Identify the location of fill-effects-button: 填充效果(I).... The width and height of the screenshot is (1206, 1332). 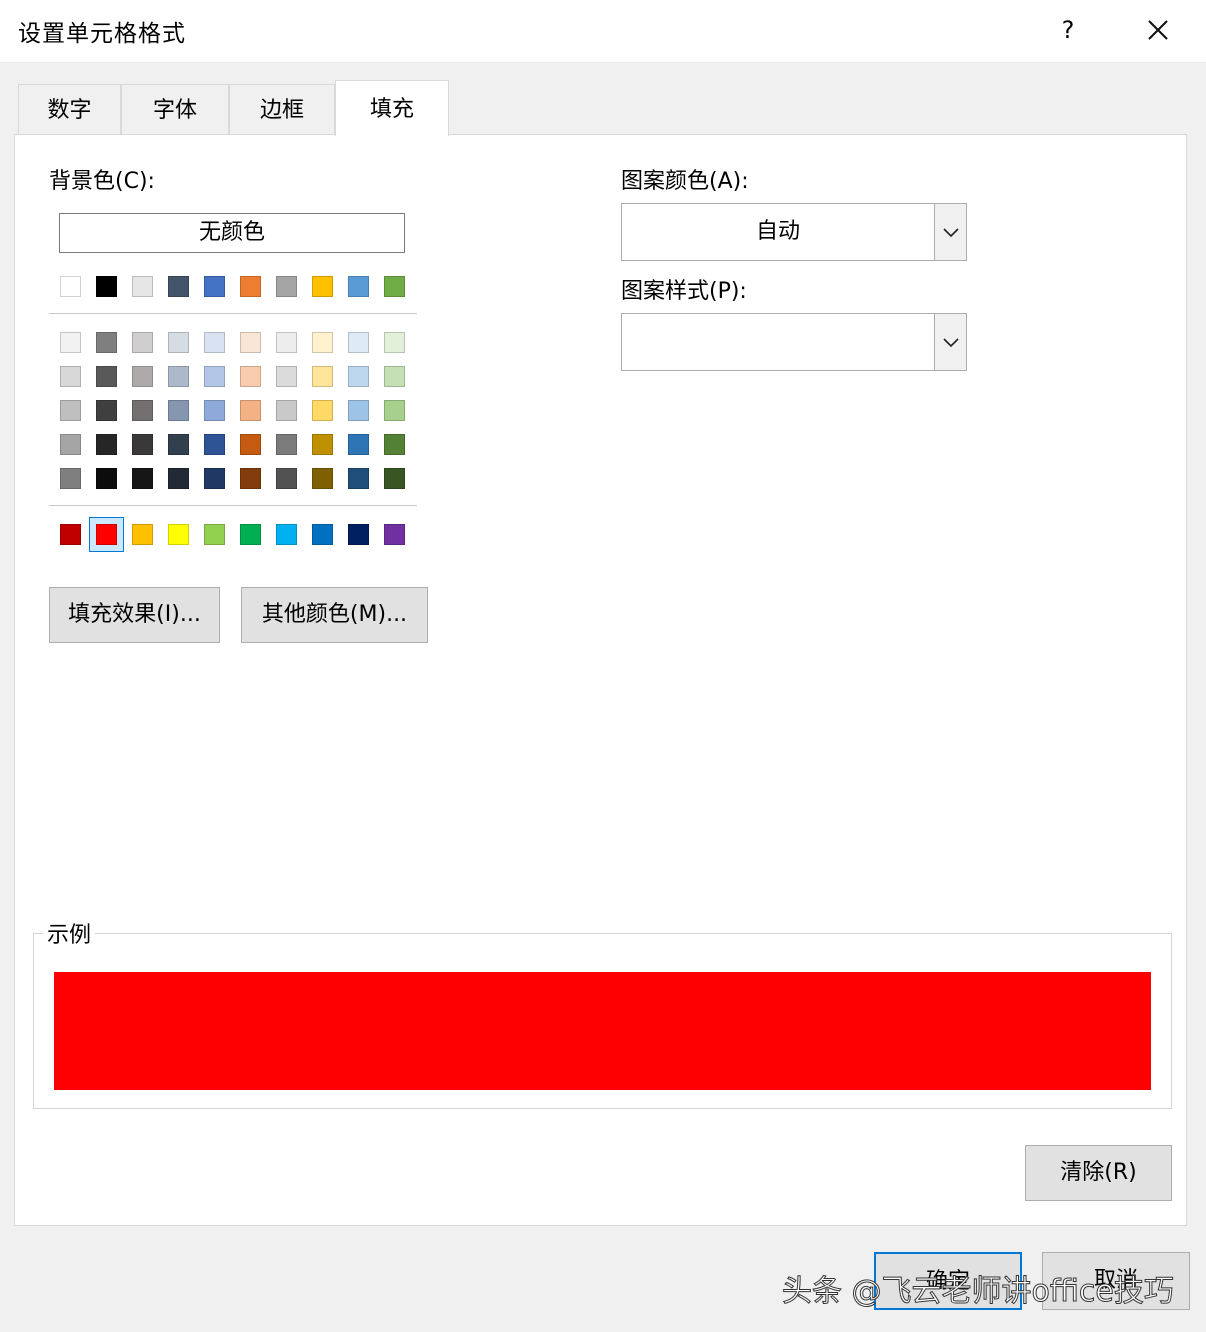
(134, 615).